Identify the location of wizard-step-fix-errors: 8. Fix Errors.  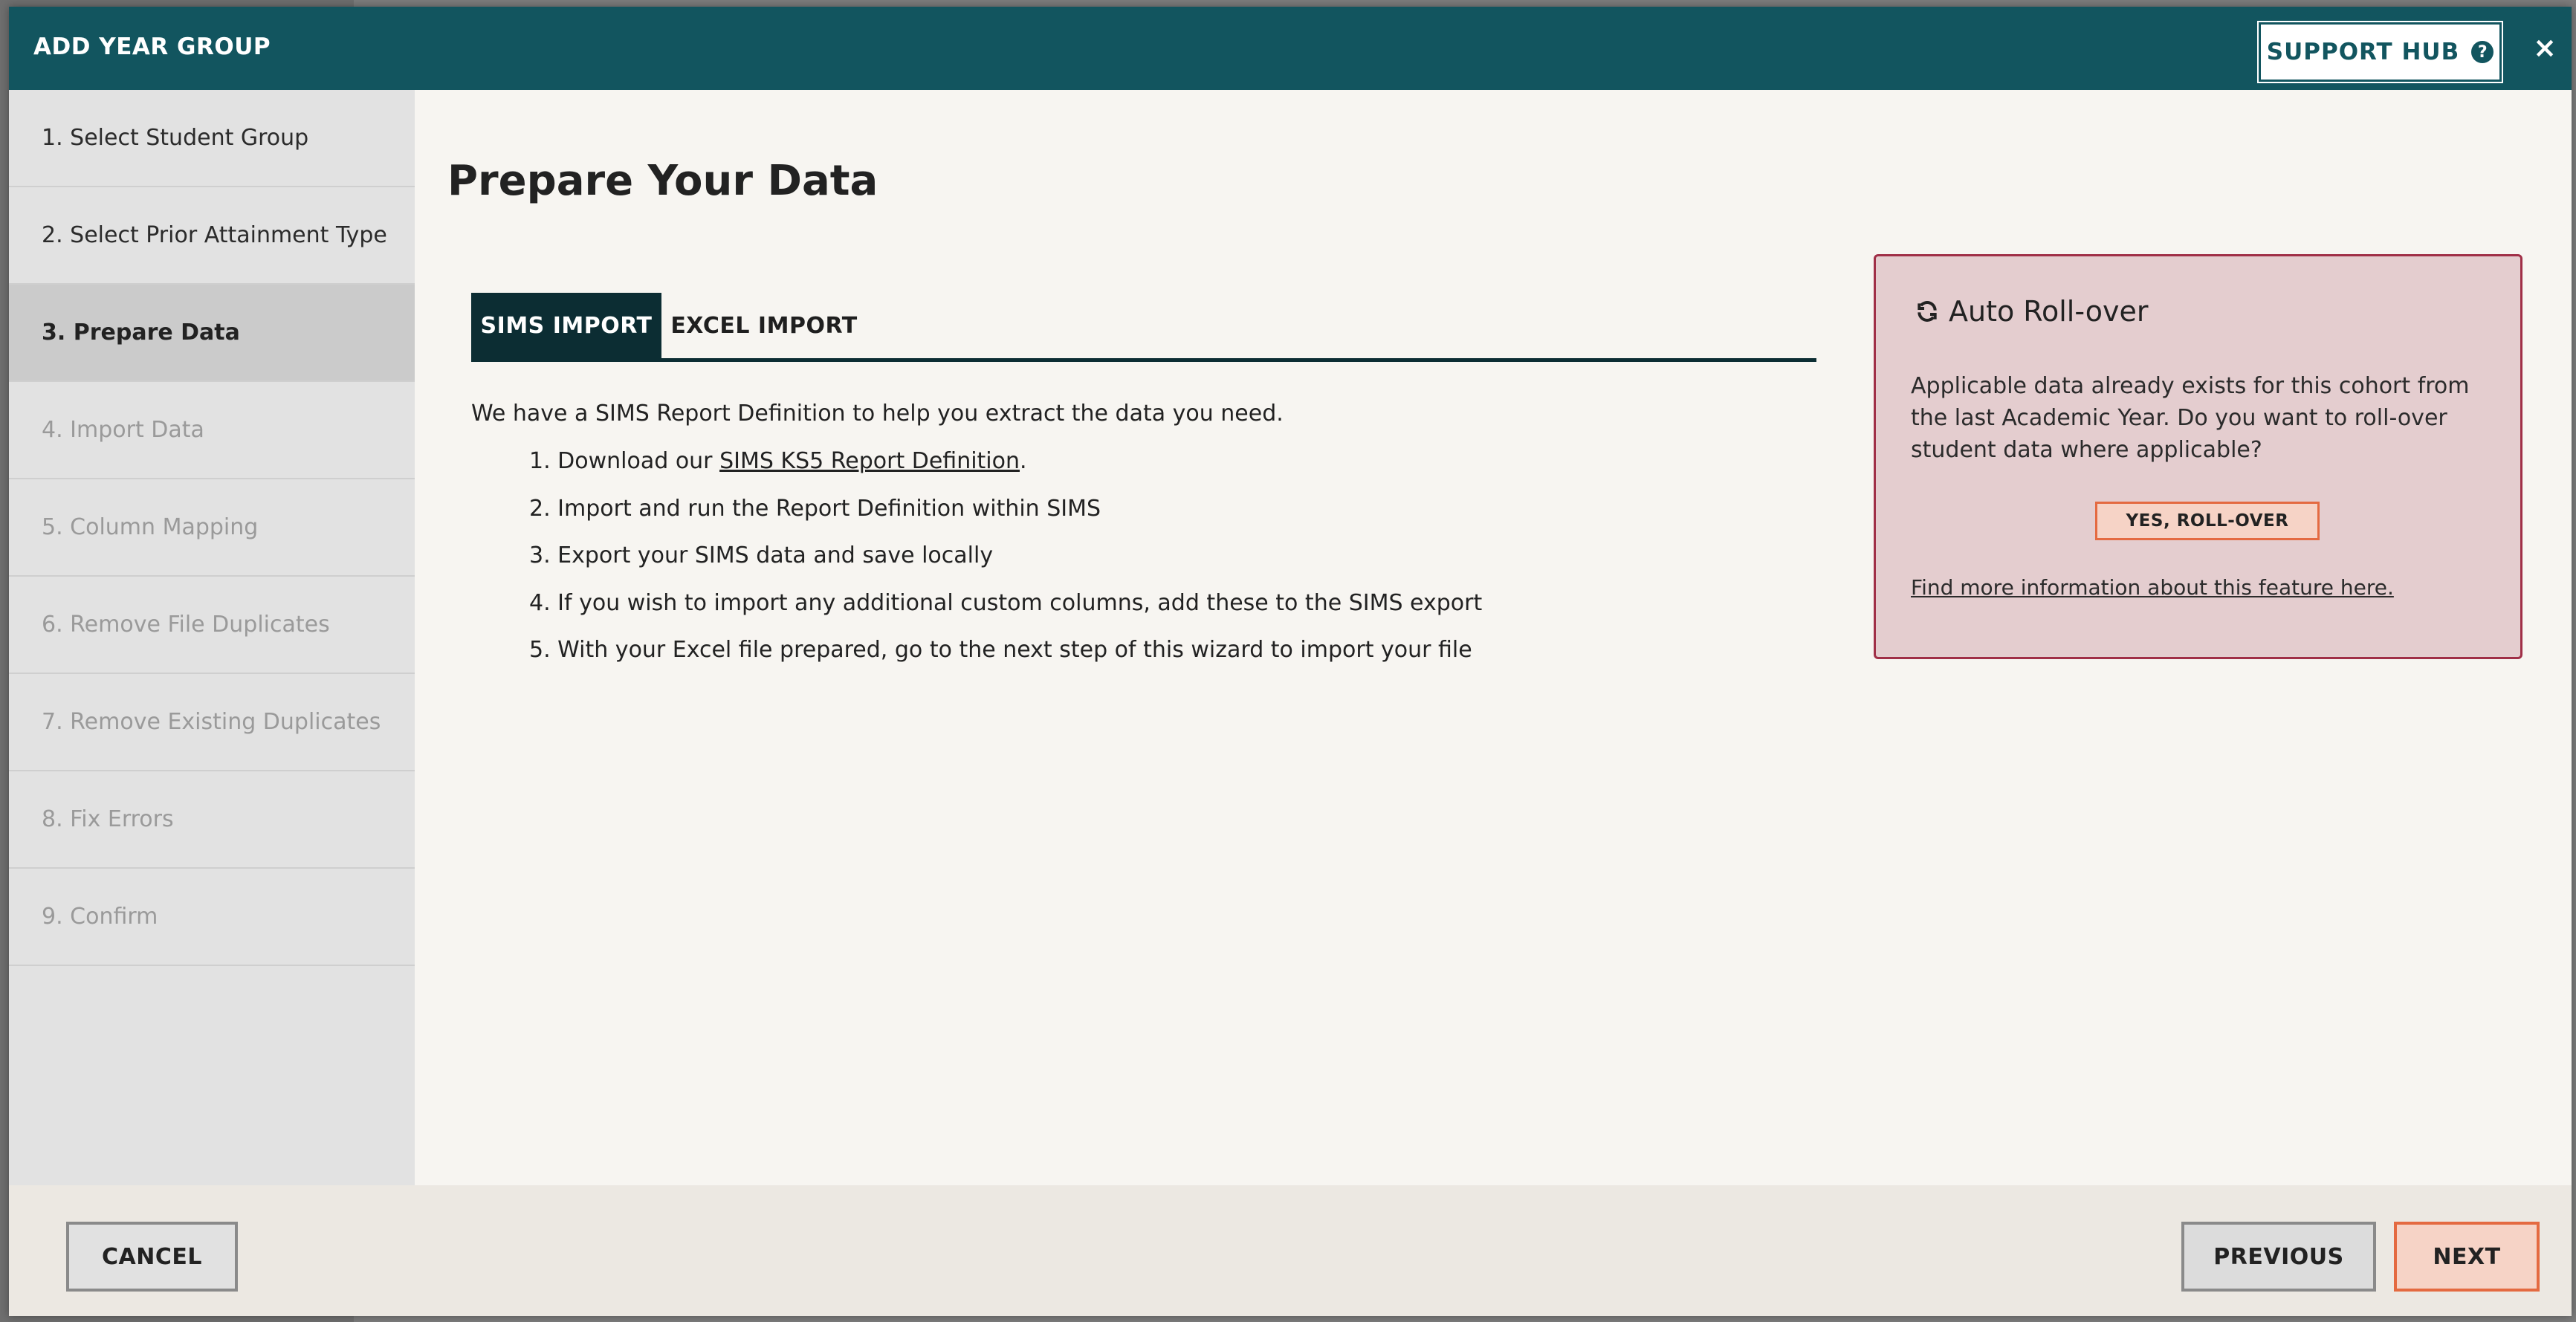
(212, 820).